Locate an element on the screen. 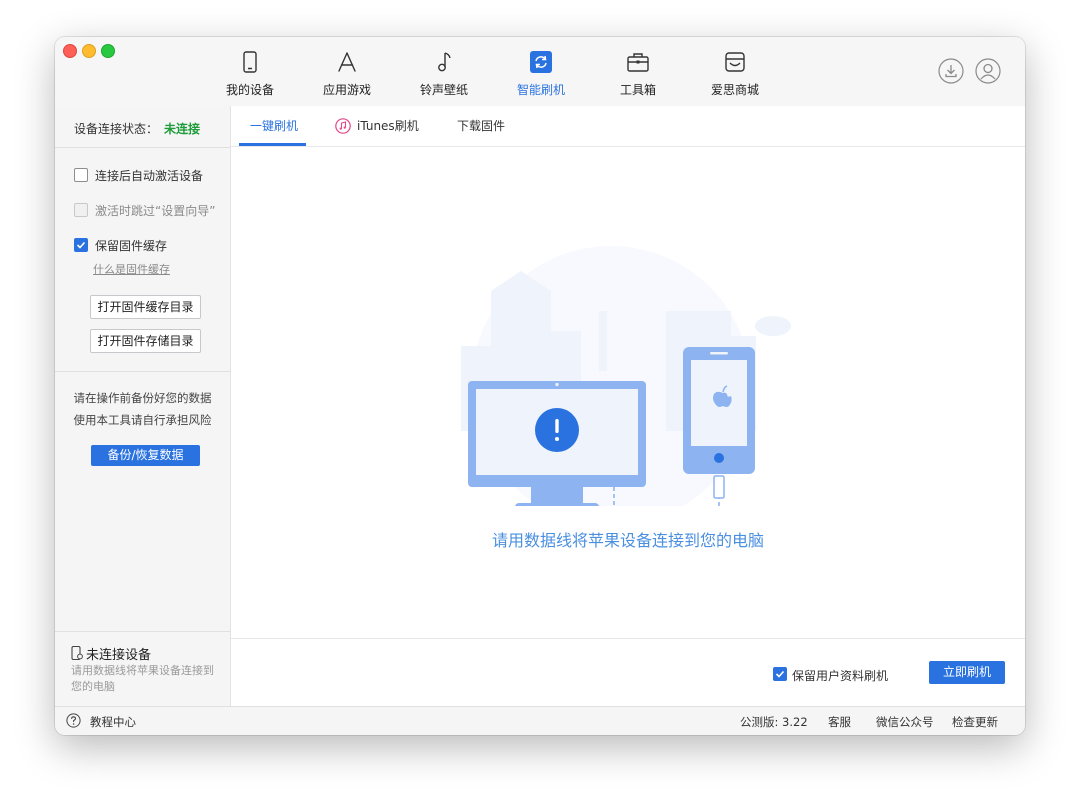 This screenshot has height=808, width=1080. tab-download-firmware: 下载固件 is located at coordinates (481, 126).